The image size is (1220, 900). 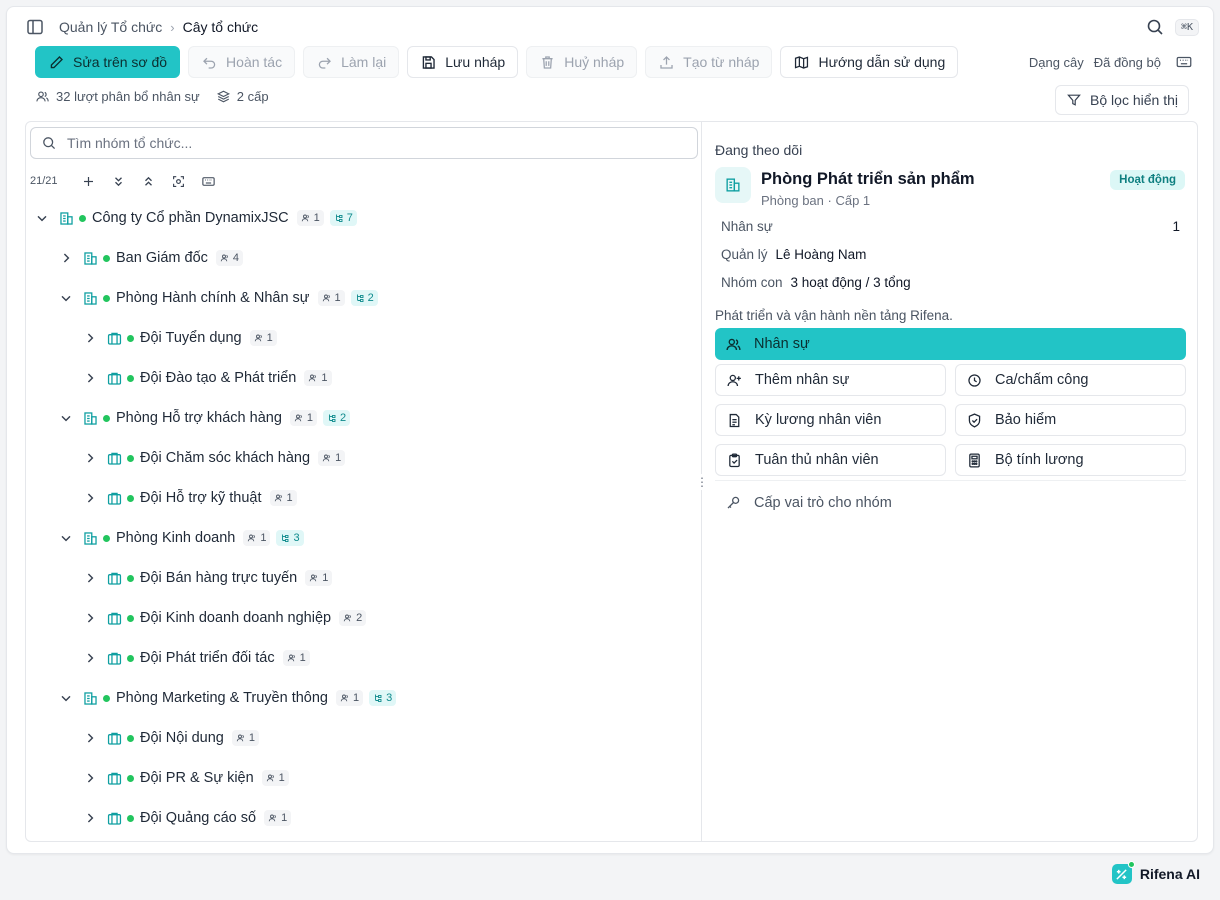 What do you see at coordinates (210, 378) in the screenshot?
I see `tree-row: Đội Đào tạo & Phát triển 1` at bounding box center [210, 378].